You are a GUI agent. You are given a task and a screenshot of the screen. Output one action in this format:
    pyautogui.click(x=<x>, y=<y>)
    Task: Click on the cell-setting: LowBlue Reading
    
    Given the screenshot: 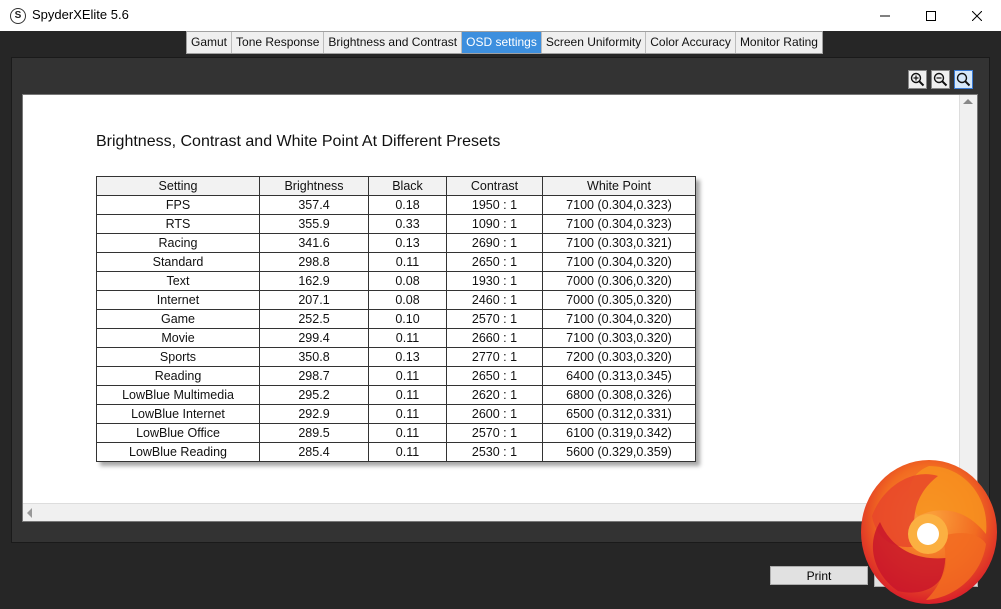 What is the action you would take?
    pyautogui.click(x=178, y=452)
    